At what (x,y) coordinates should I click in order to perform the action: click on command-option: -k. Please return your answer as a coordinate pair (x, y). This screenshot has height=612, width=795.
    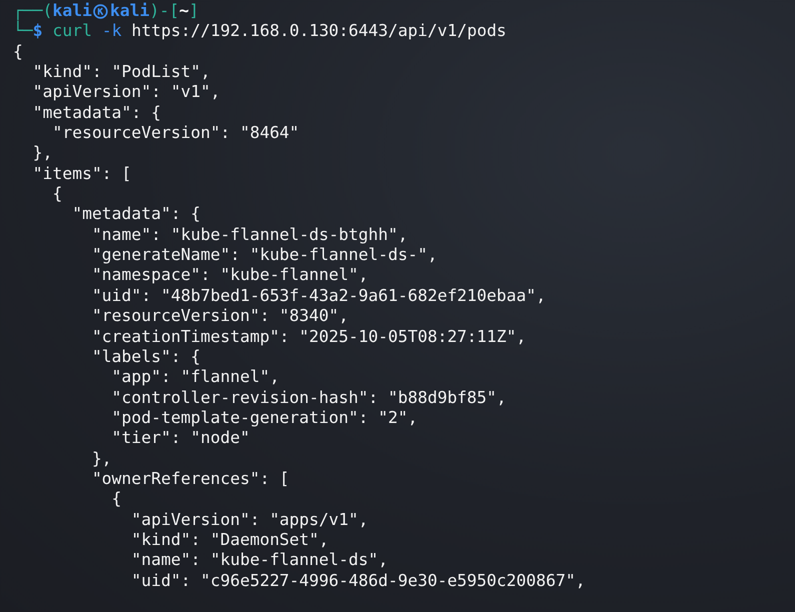
    Looking at the image, I should click on (107, 31).